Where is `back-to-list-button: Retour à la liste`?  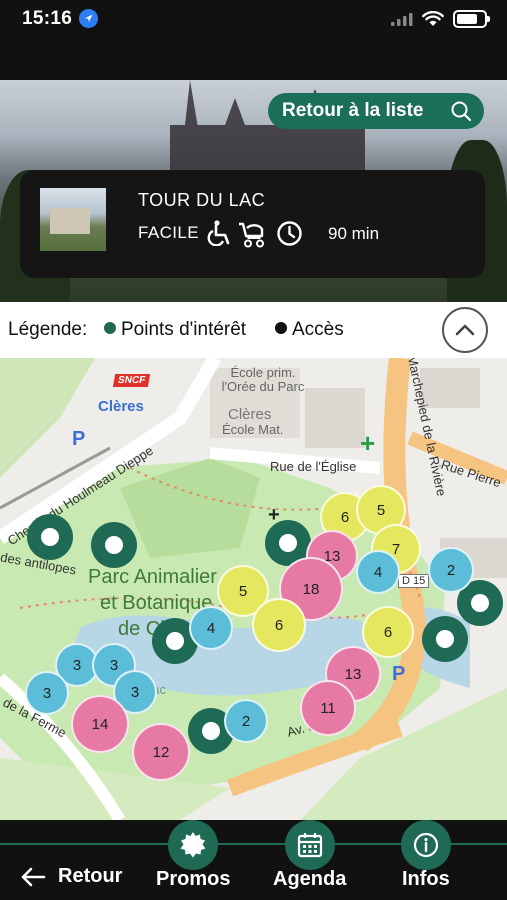 back-to-list-button: Retour à la liste is located at coordinates (376, 111).